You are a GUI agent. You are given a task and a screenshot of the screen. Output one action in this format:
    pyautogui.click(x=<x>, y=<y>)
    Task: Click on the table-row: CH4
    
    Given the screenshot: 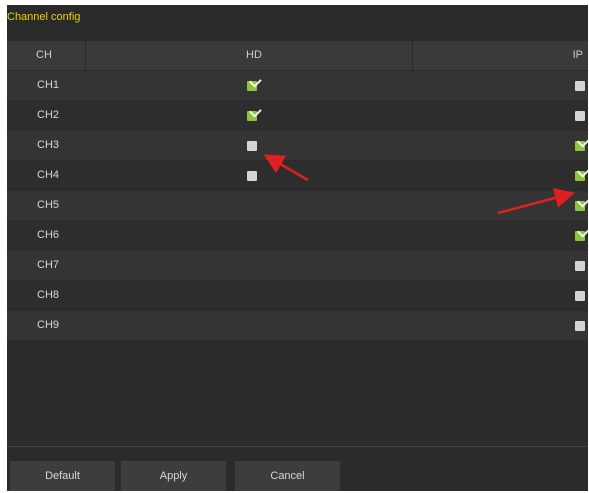 What is the action you would take?
    pyautogui.click(x=297, y=175)
    